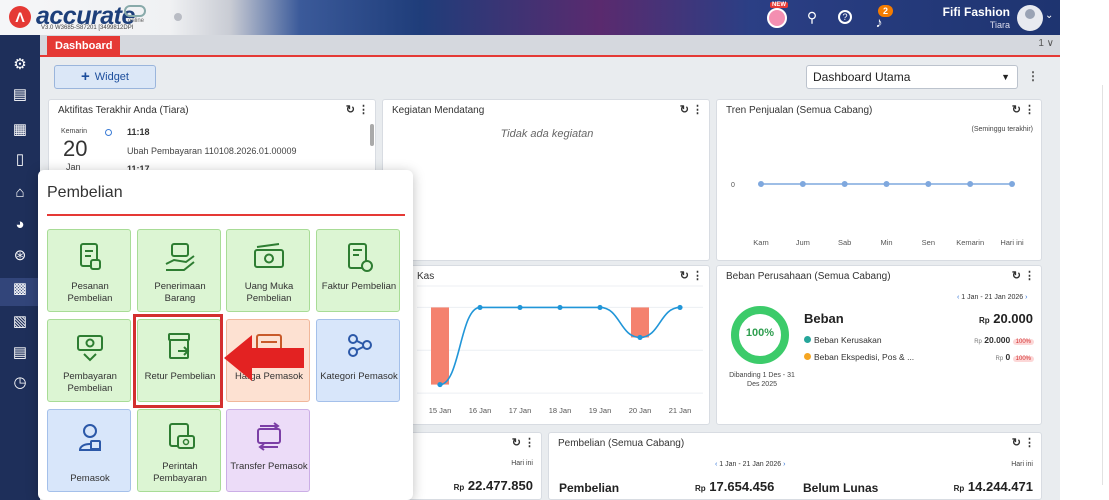 Image resolution: width=1109 pixels, height=500 pixels. I want to click on page-margin, so click(1084, 250).